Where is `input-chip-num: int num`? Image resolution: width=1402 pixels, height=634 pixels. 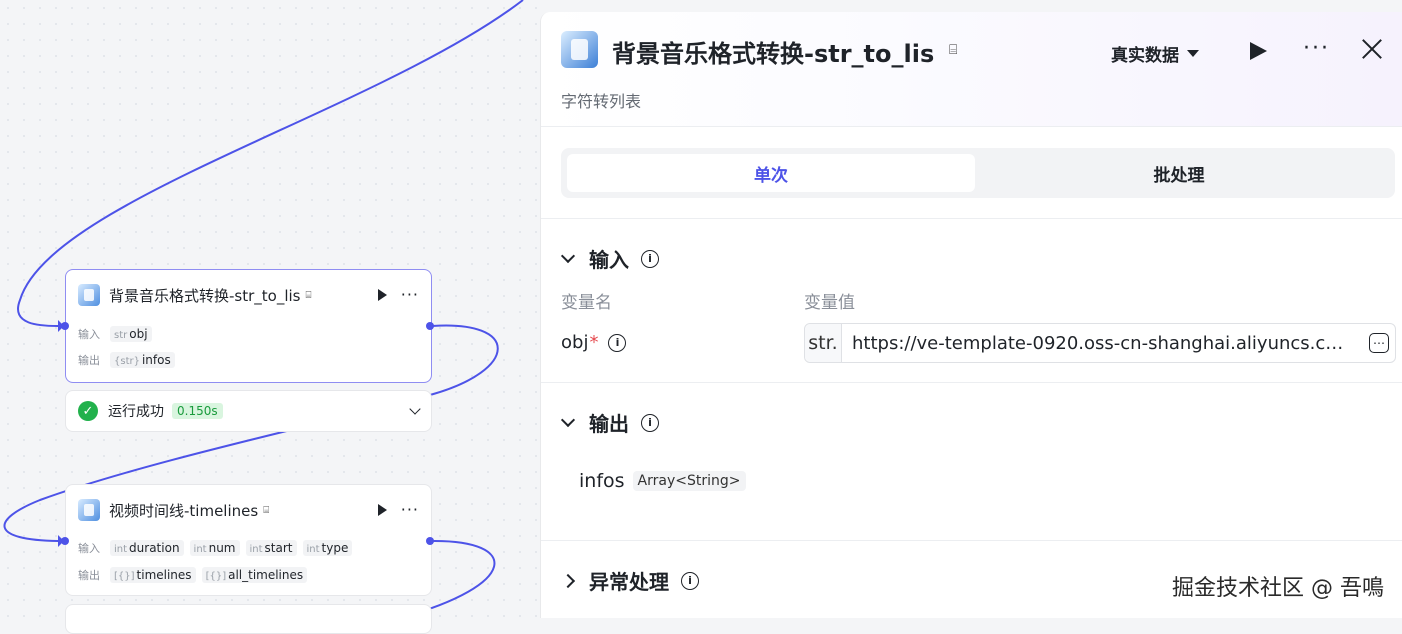
input-chip-num: int num is located at coordinates (214, 548).